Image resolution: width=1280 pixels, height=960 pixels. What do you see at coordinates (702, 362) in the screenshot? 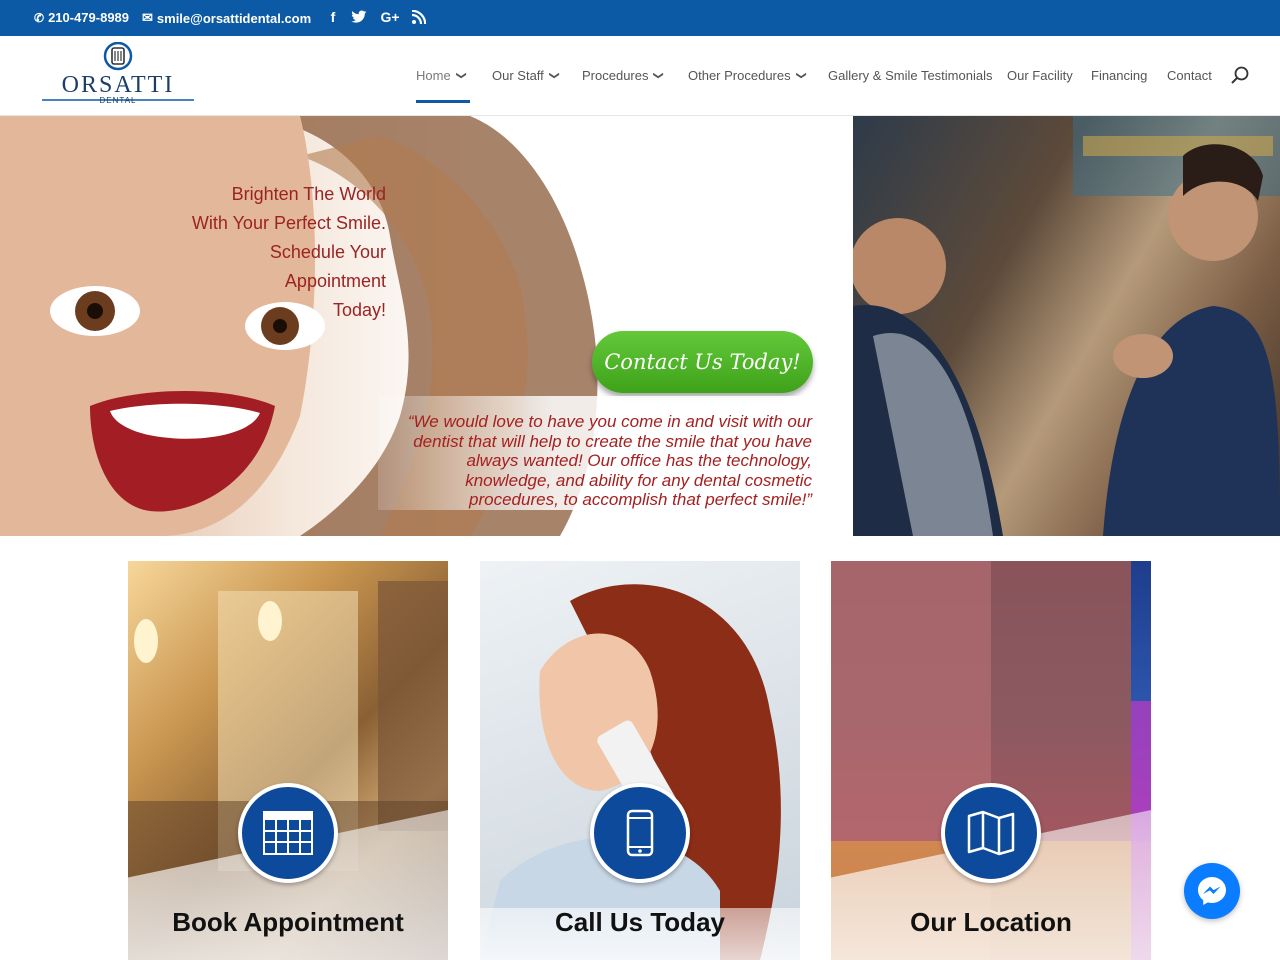
I see `contact-us-button: Contact Us Today!` at bounding box center [702, 362].